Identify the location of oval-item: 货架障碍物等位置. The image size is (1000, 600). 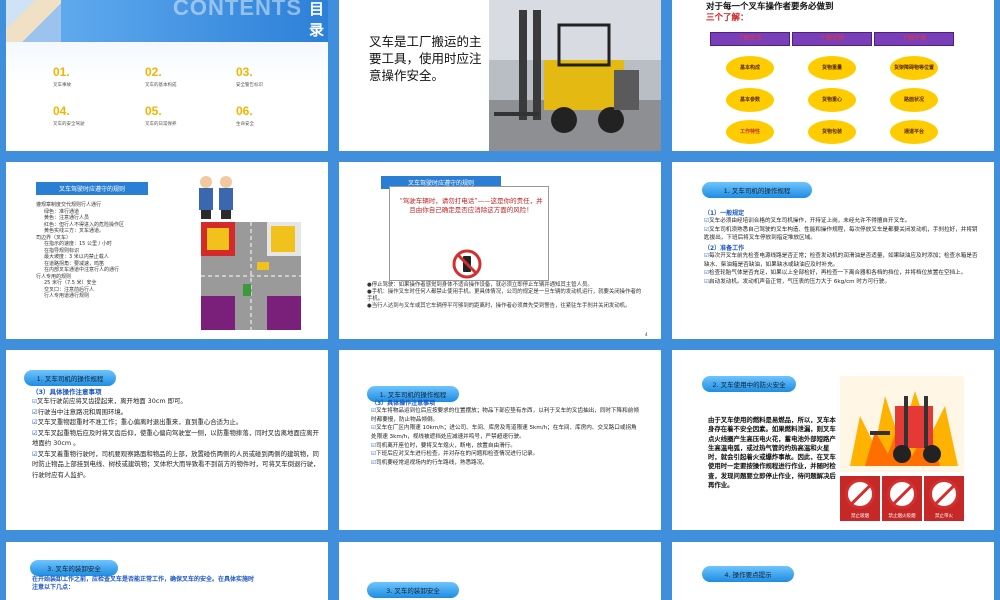
(914, 68).